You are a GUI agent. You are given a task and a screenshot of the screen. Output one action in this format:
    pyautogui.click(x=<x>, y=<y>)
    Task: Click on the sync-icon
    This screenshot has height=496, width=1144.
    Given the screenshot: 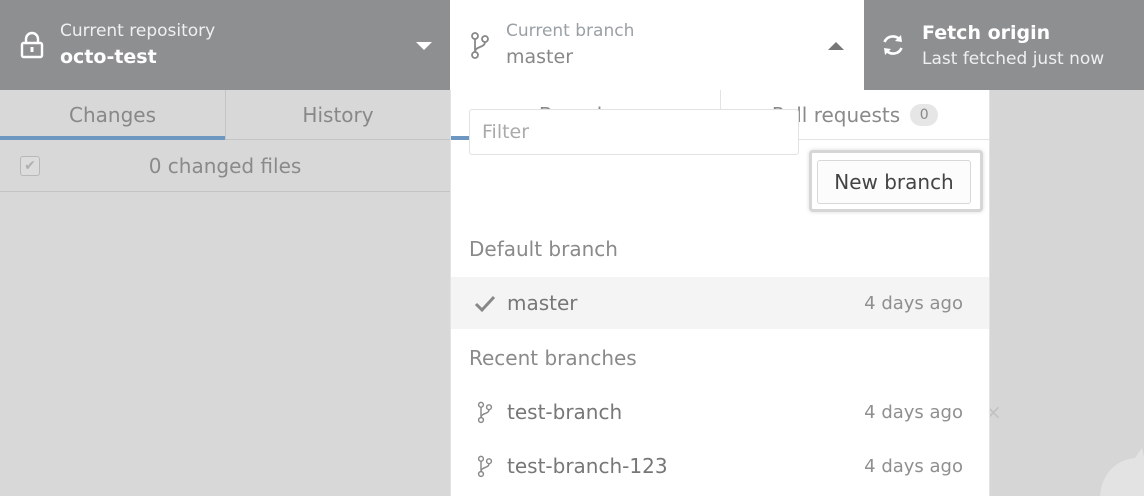 What is the action you would take?
    pyautogui.click(x=893, y=45)
    